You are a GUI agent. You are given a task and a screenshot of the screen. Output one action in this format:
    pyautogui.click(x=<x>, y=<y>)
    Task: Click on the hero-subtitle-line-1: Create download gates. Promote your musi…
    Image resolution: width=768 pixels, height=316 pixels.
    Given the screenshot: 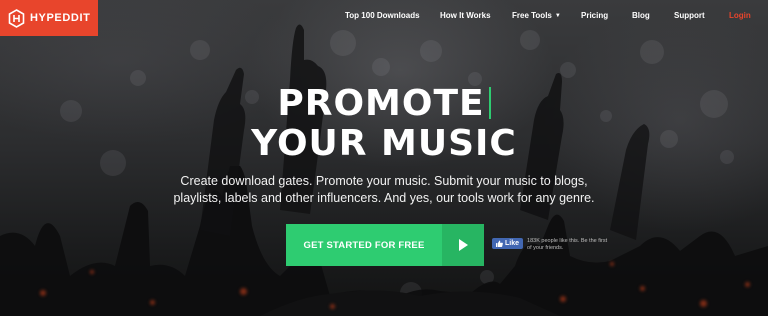 What is the action you would take?
    pyautogui.click(x=384, y=181)
    